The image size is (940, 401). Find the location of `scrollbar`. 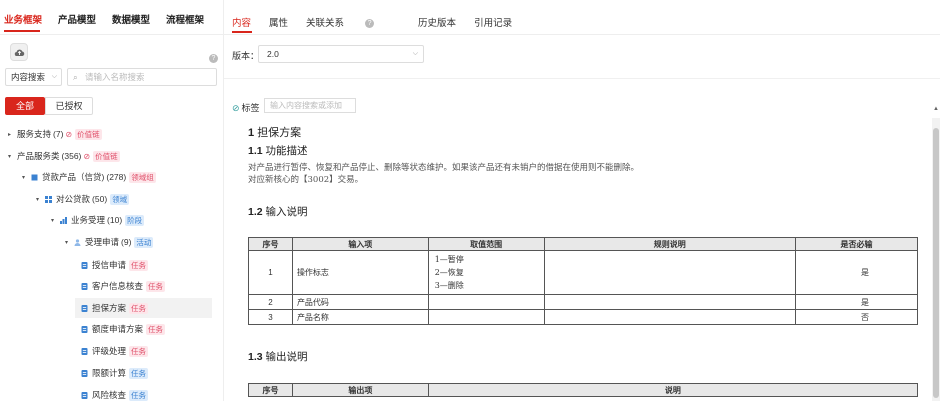

scrollbar is located at coordinates (936, 259).